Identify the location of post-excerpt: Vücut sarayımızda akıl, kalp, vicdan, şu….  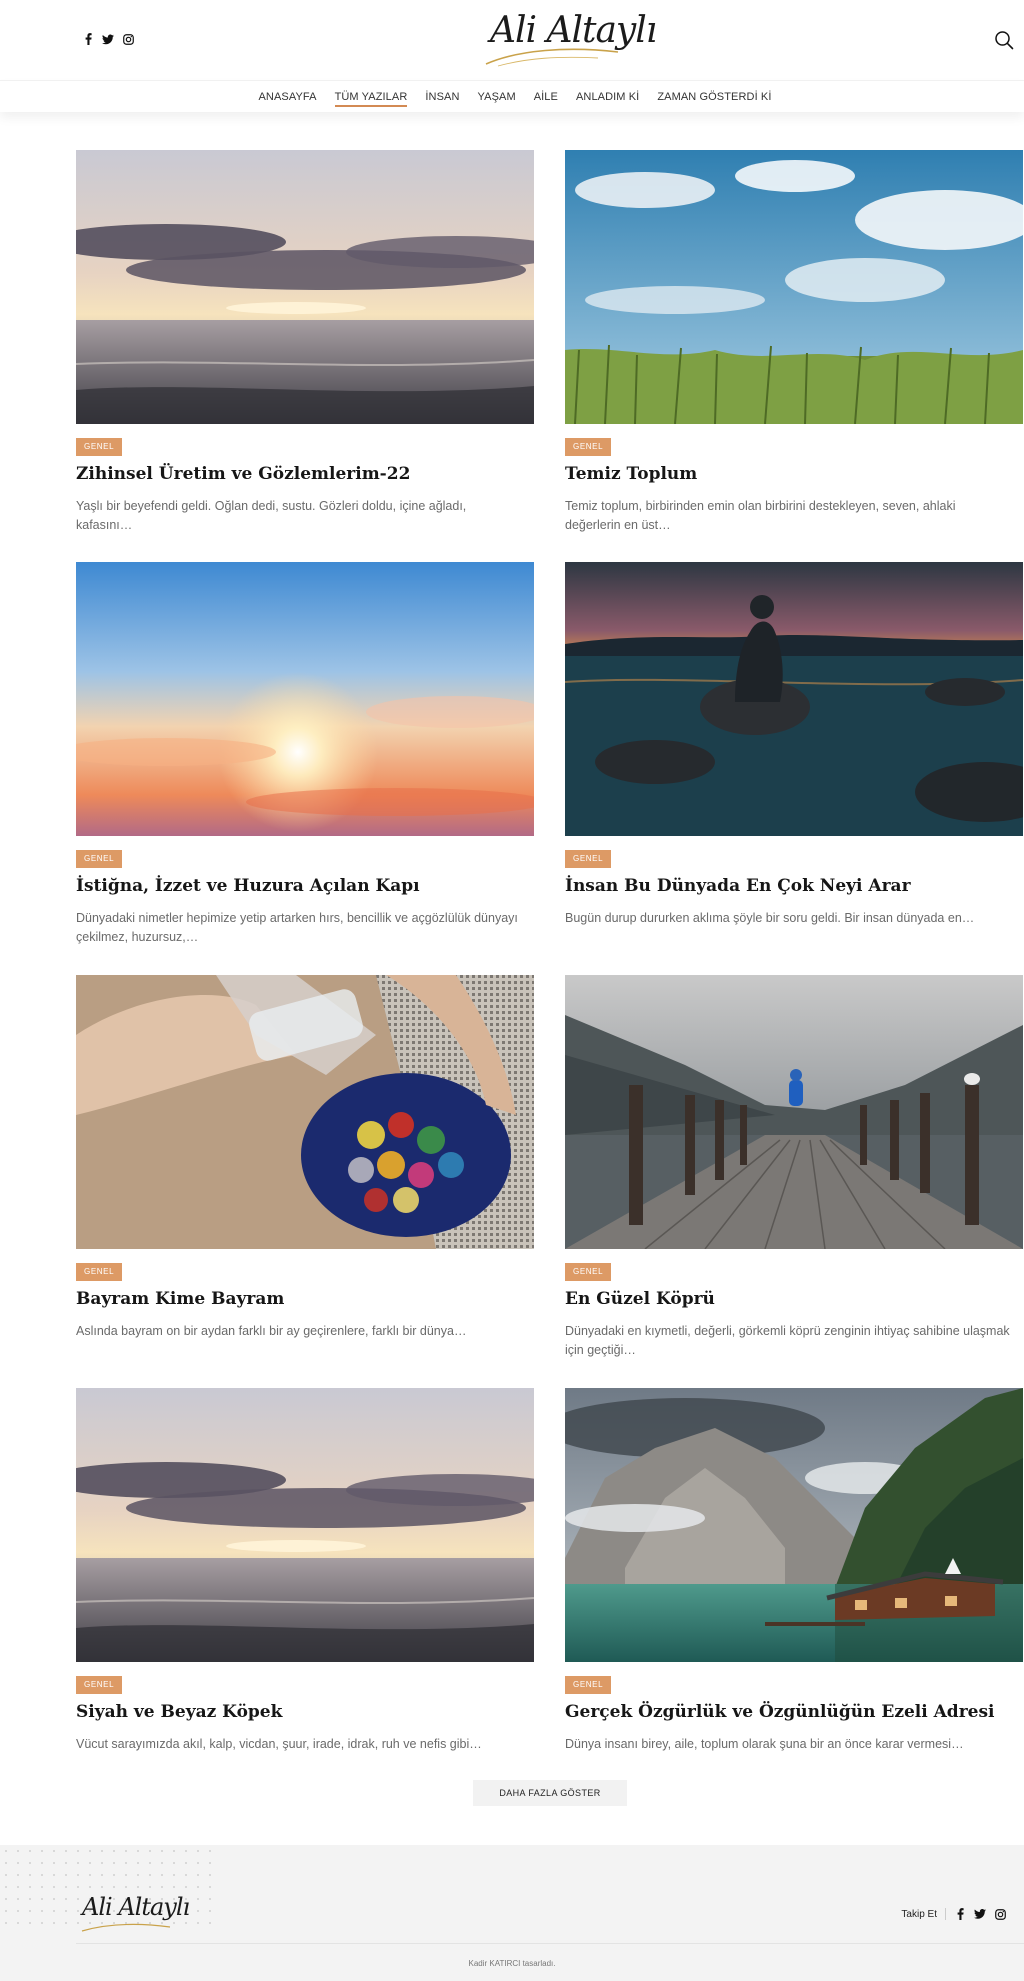
(279, 1744).